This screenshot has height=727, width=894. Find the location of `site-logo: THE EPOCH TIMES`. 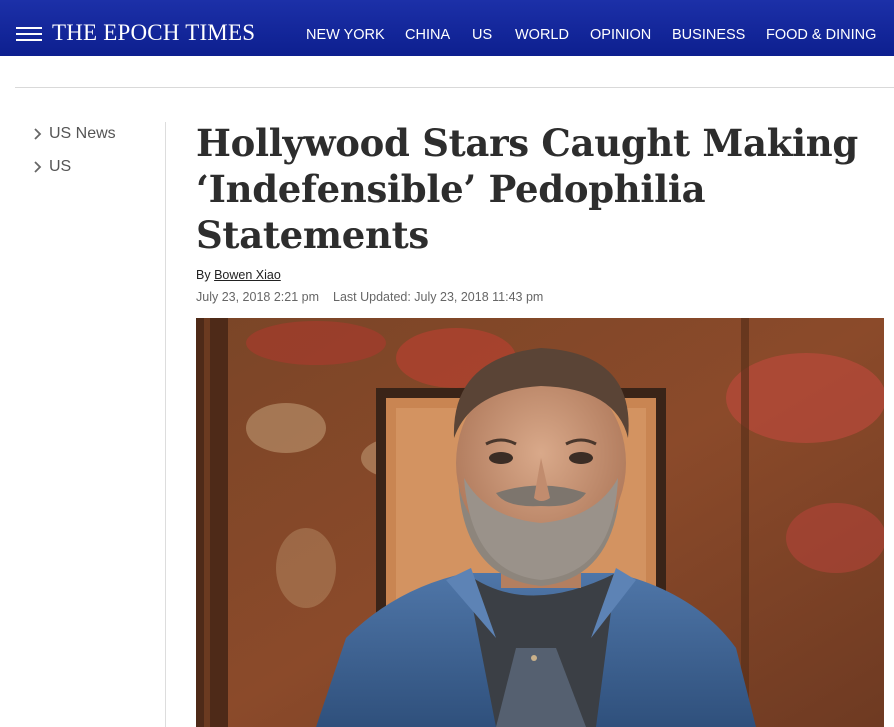

site-logo: THE EPOCH TIMES is located at coordinates (153, 33).